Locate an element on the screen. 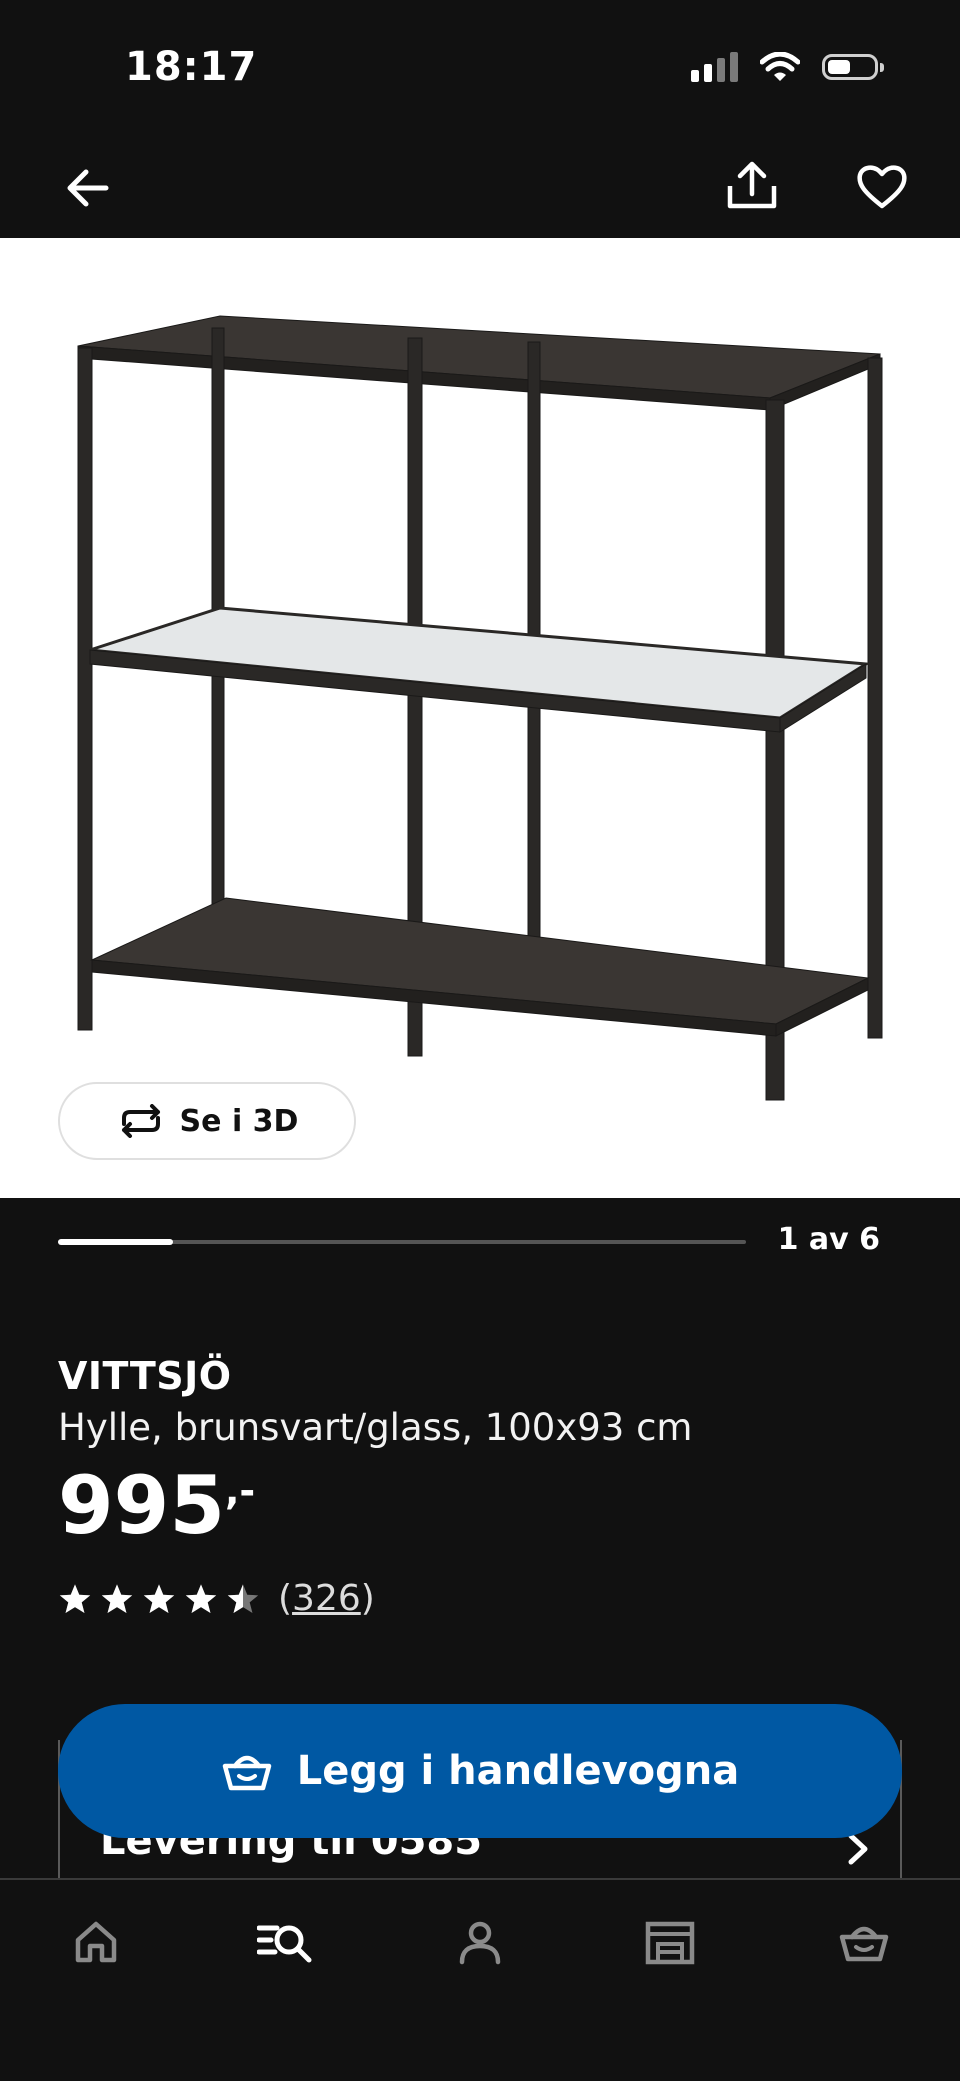  share-icon is located at coordinates (752, 186).